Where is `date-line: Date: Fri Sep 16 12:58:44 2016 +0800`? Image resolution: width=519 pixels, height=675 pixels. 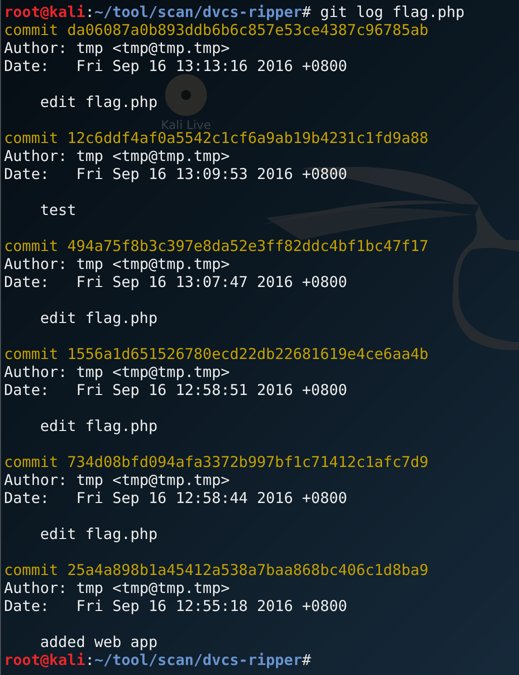
date-line: Date: Fri Sep 16 12:58:44 2016 +0800 is located at coordinates (176, 498).